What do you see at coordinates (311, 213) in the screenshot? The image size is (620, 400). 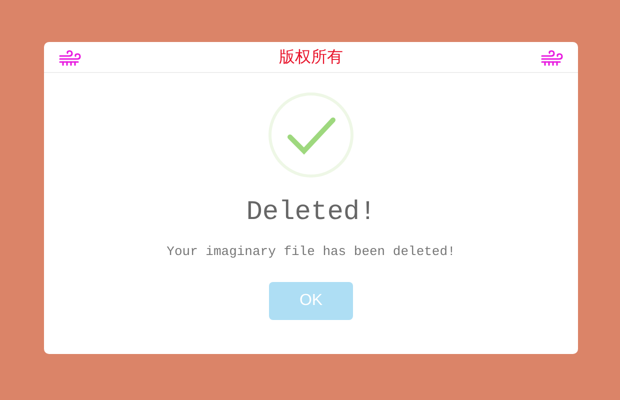 I see `dialog-title: Deleted!` at bounding box center [311, 213].